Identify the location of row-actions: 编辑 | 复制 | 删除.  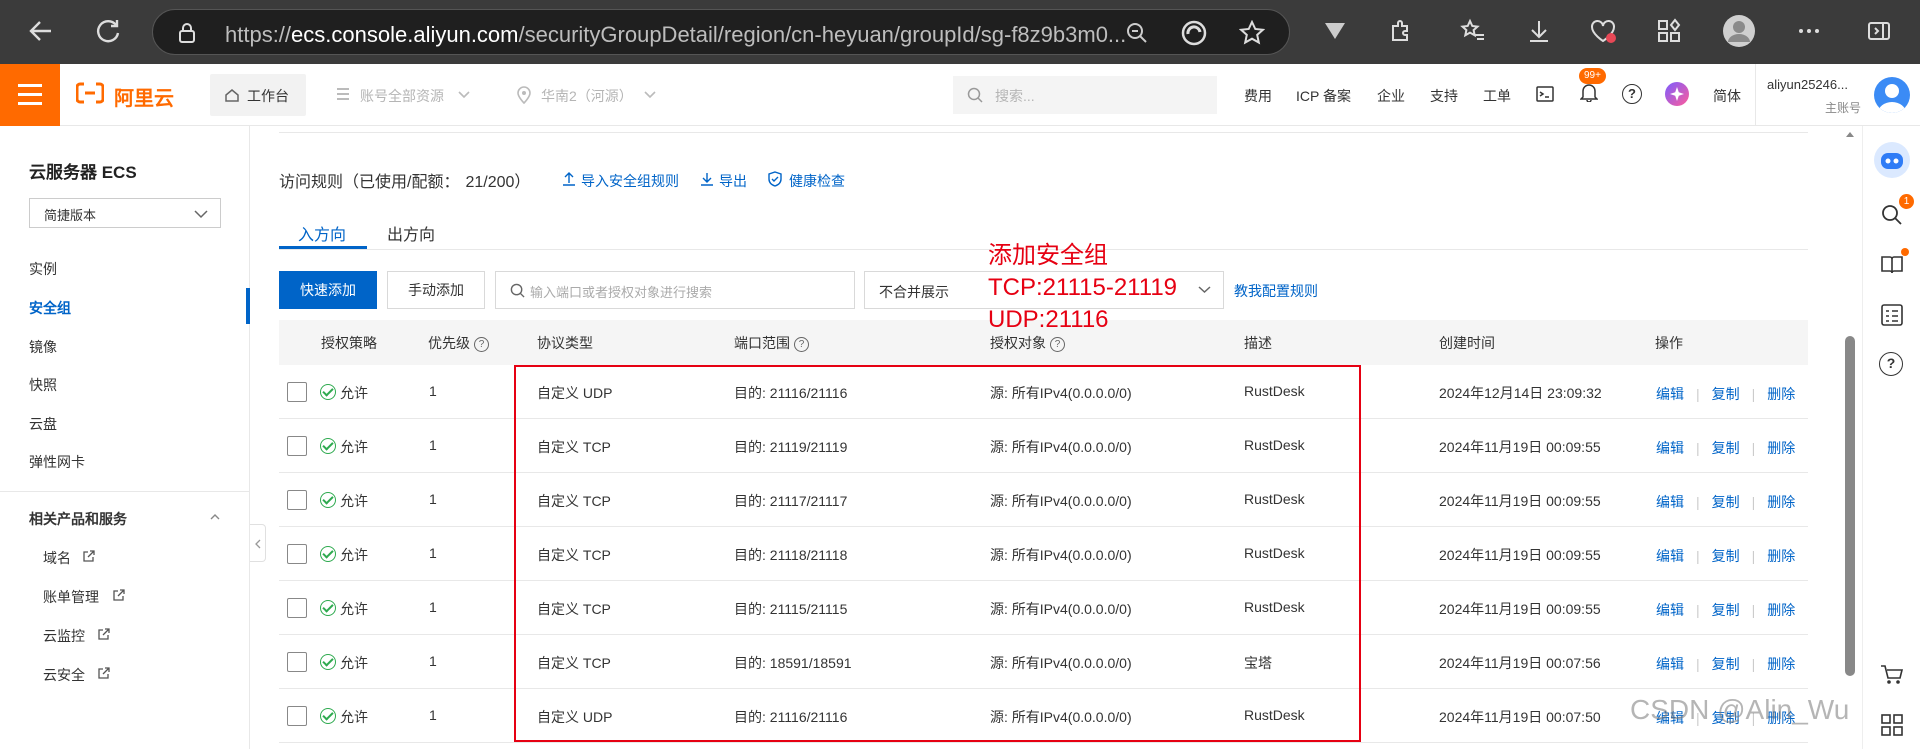
(1726, 664).